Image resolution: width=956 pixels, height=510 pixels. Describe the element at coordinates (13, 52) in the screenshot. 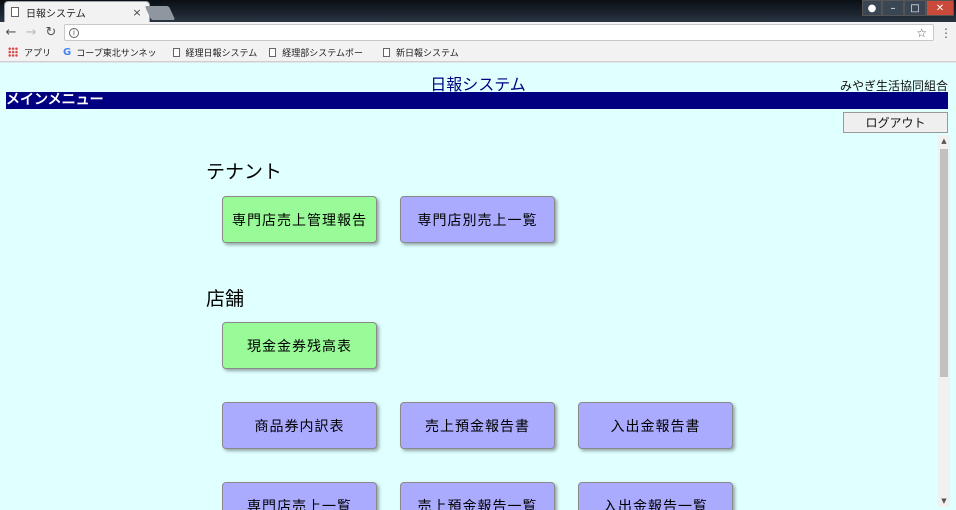

I see `apps-grid-icon` at that location.